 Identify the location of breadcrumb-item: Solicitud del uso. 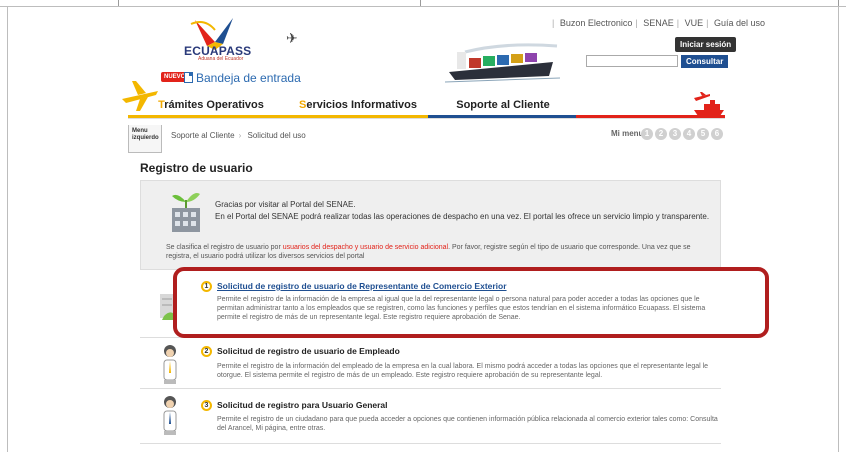
(277, 135).